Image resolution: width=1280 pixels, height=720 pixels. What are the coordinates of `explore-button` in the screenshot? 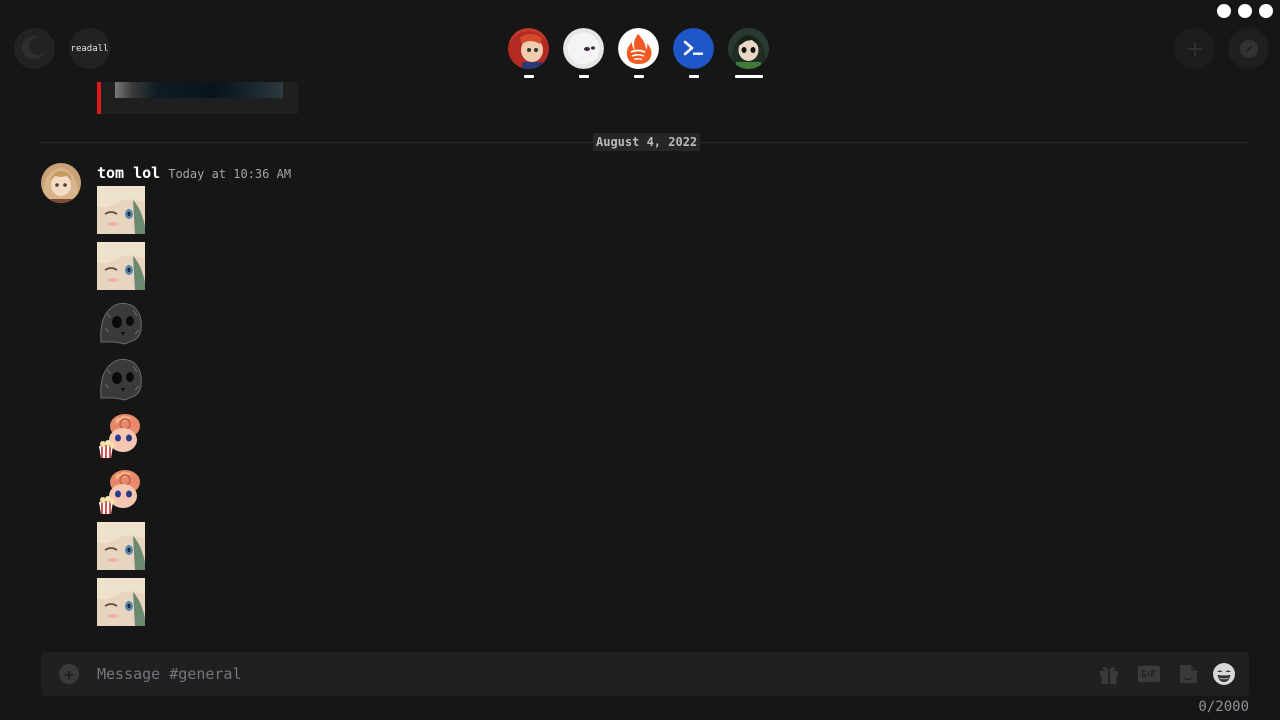 It's located at (1248, 48).